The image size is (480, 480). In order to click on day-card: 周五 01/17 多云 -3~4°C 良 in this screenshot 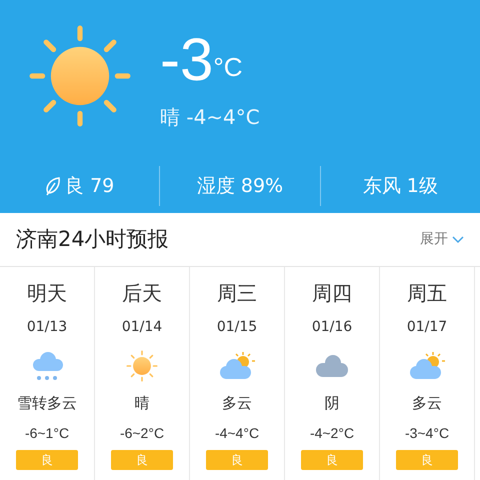, I will do `click(427, 373)`.